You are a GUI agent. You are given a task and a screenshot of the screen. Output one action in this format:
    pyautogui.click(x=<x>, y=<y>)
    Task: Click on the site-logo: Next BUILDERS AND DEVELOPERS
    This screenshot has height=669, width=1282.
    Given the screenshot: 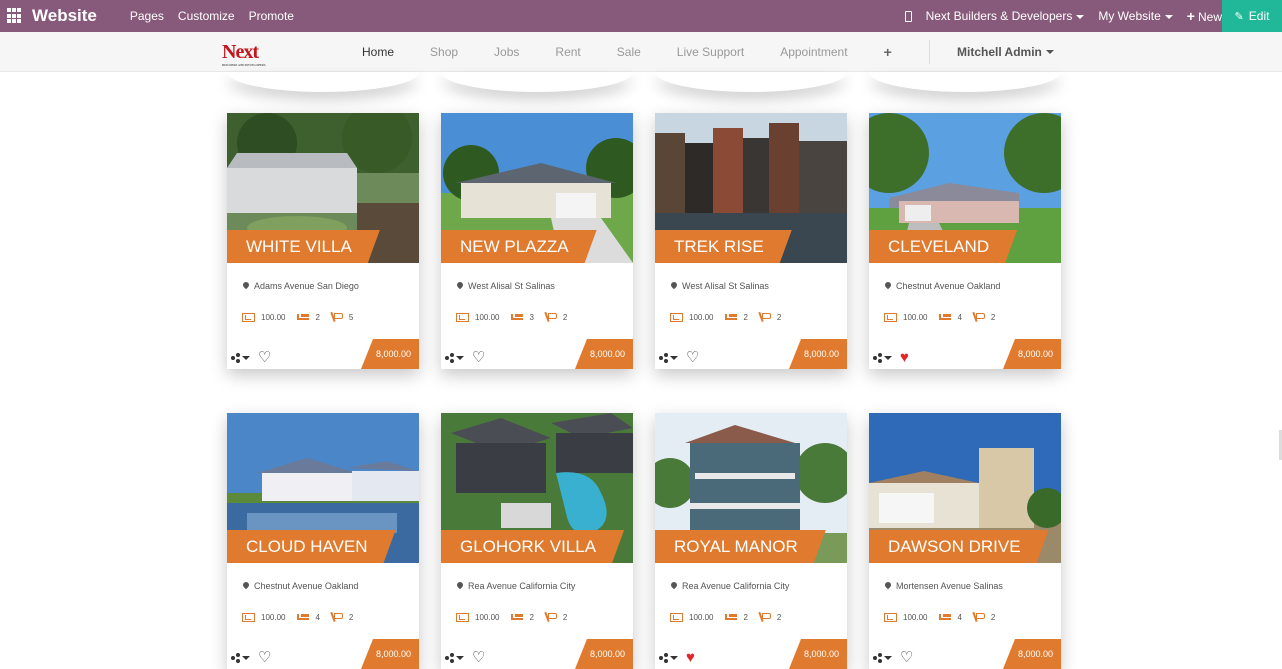 What is the action you would take?
    pyautogui.click(x=244, y=54)
    